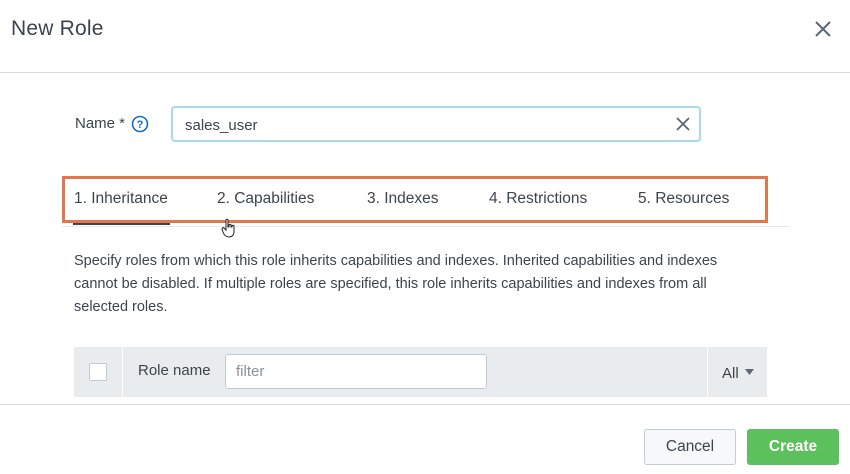 This screenshot has height=474, width=850. Describe the element at coordinates (425, 404) in the screenshot. I see `footer-divider` at that location.